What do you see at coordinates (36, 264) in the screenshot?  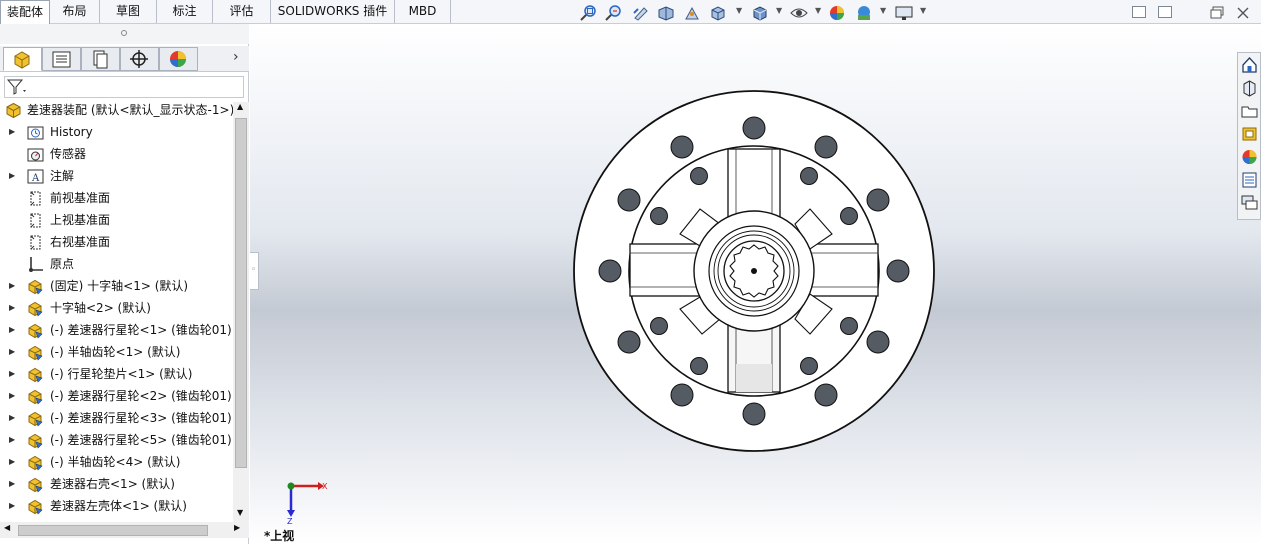 I see `origin-icon` at bounding box center [36, 264].